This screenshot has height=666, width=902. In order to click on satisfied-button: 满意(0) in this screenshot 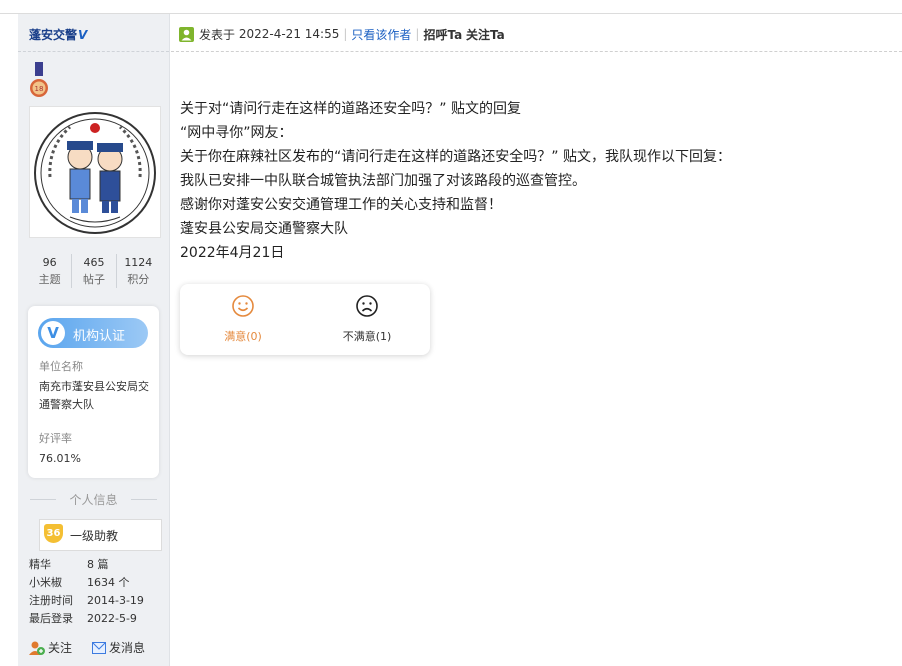, I will do `click(243, 319)`.